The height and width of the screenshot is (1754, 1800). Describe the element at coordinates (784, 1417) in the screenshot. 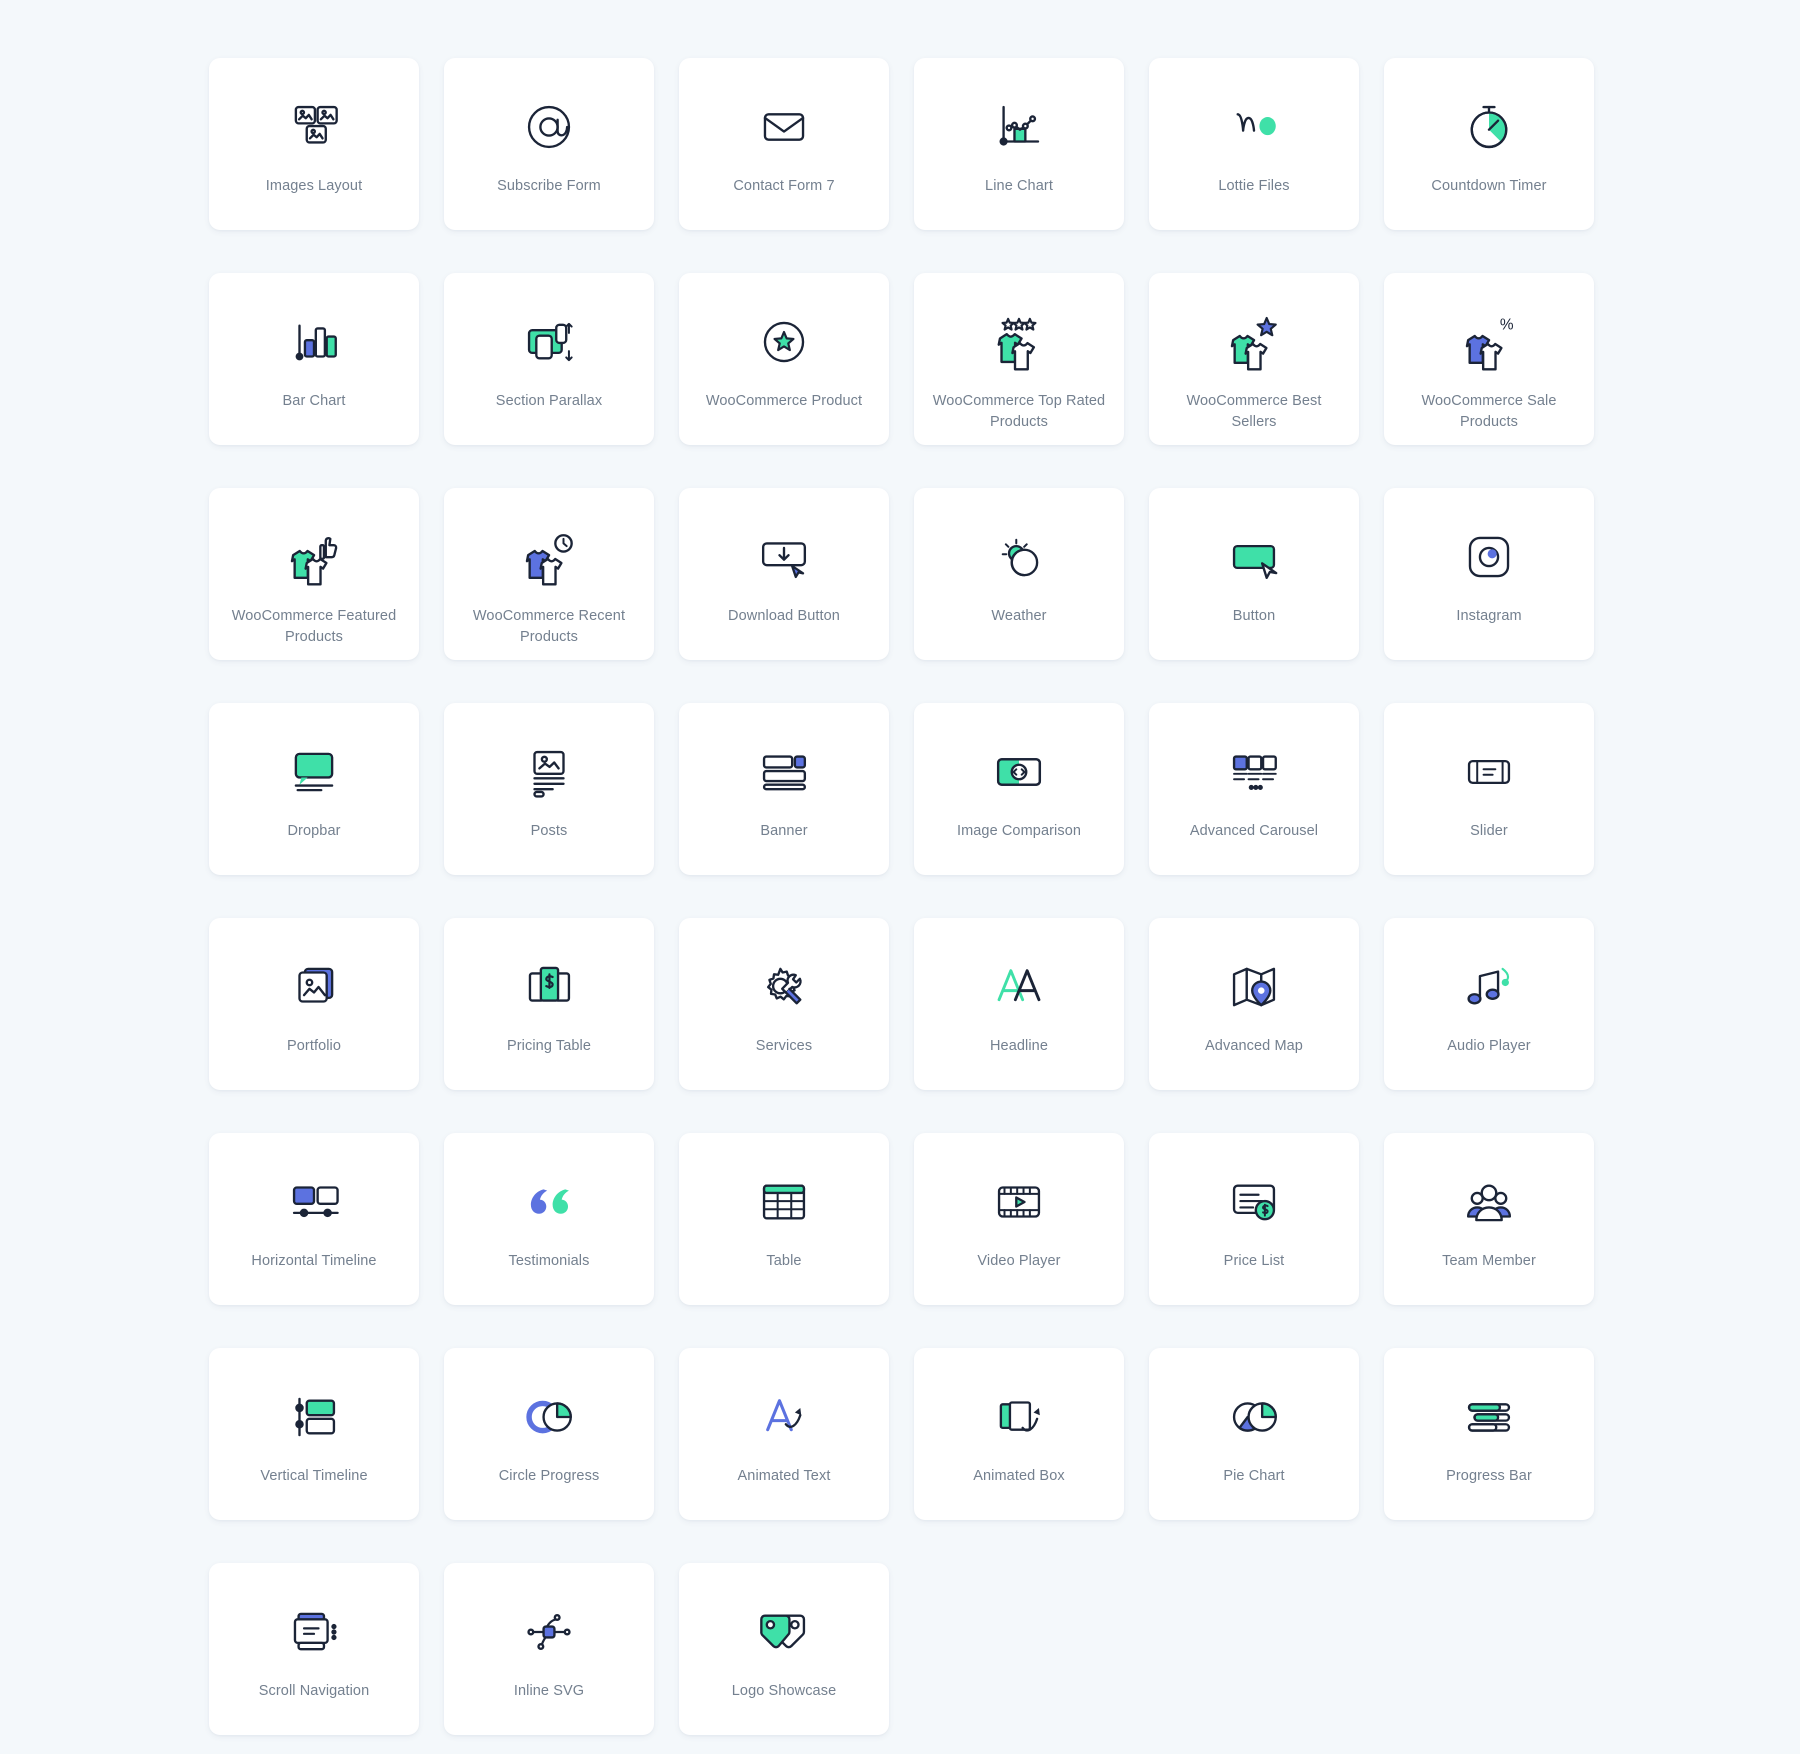

I see `animated-text-icon` at that location.